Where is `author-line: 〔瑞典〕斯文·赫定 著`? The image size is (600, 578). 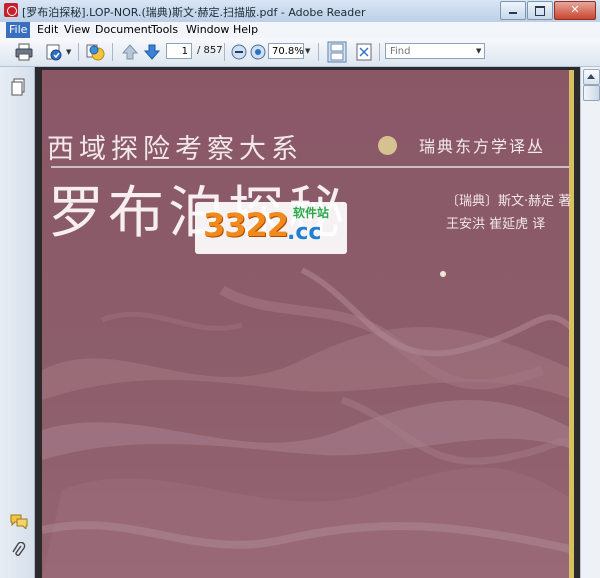 author-line: 〔瑞典〕斯文·赫定 著 is located at coordinates (509, 201).